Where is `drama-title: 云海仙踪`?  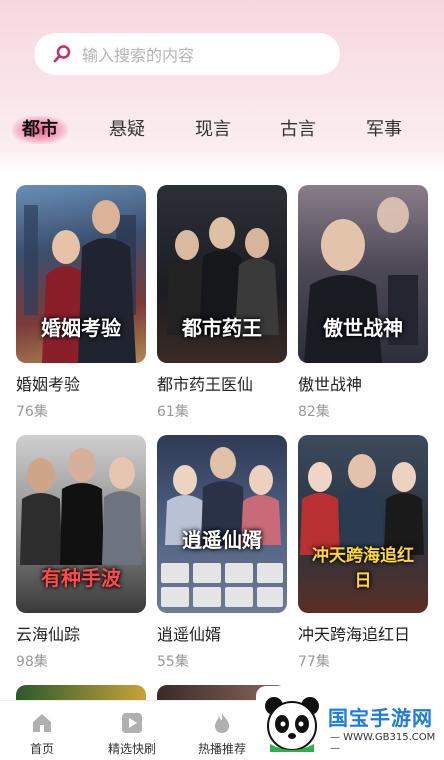
drama-title: 云海仙踪 is located at coordinates (48, 634).